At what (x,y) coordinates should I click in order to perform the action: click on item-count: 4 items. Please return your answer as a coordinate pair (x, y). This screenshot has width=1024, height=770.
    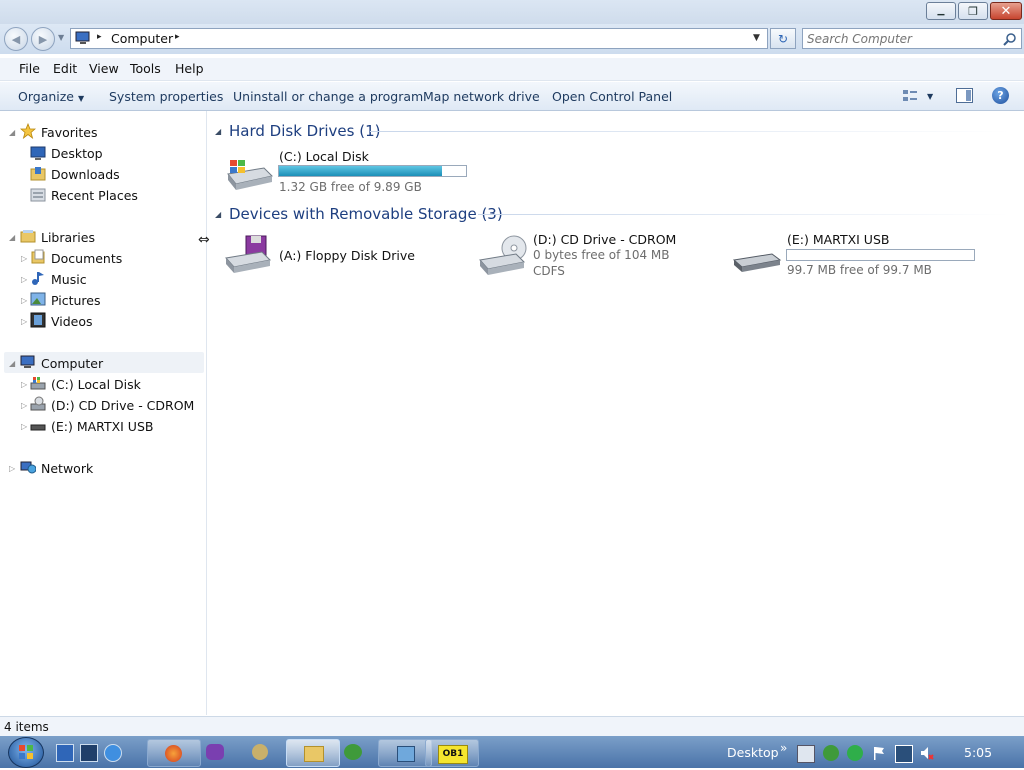
    Looking at the image, I should click on (26, 727).